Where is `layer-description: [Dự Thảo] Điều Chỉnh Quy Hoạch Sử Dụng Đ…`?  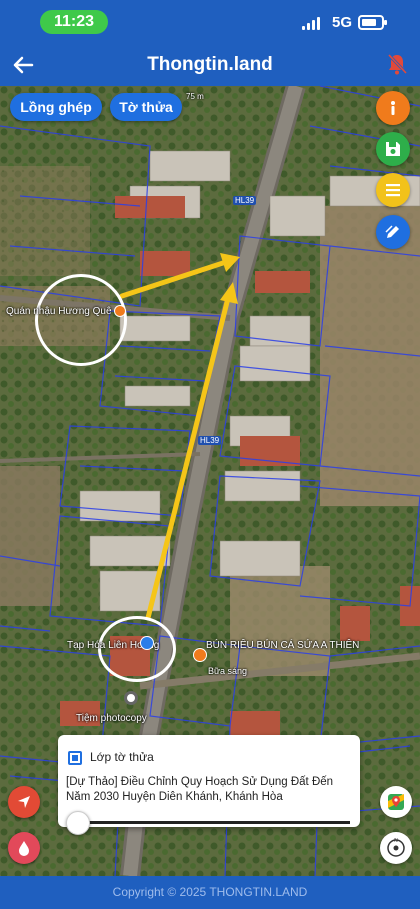 layer-description: [Dự Thảo] Điều Chỉnh Quy Hoạch Sử Dụng Đ… is located at coordinates (200, 789).